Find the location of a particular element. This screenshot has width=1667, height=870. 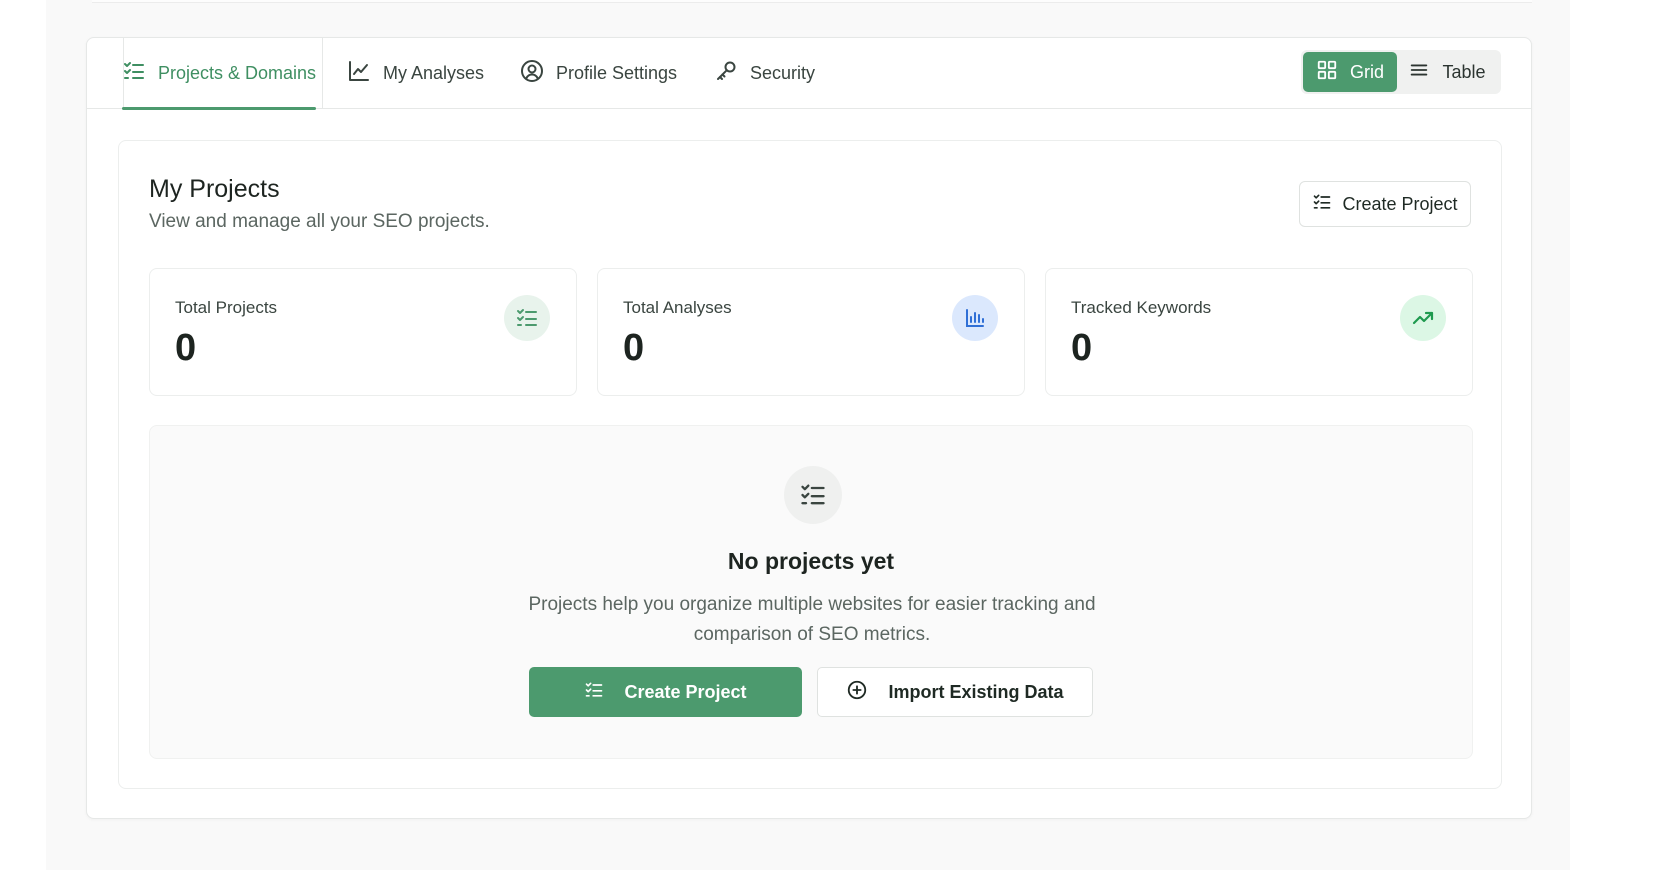

trending-up-icon is located at coordinates (1423, 318).